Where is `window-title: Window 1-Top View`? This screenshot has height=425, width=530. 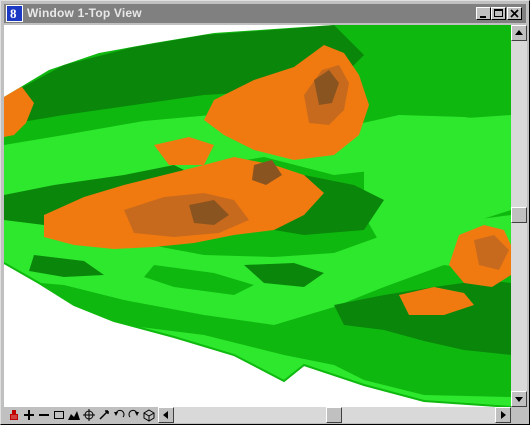
window-title: Window 1-Top View is located at coordinates (84, 13).